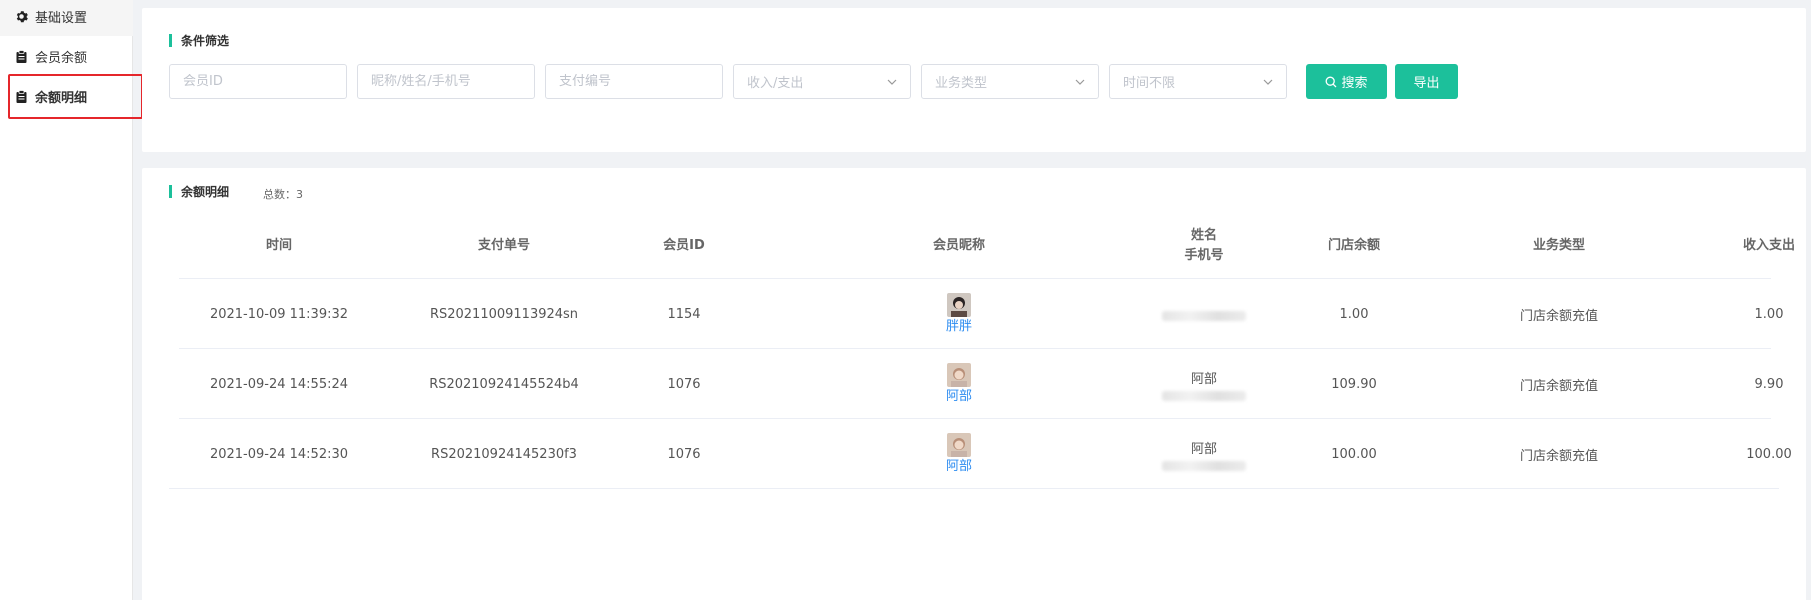 The image size is (1811, 600). Describe the element at coordinates (504, 384) in the screenshot. I see `cell-pay-no: RS20210924145524b4` at that location.